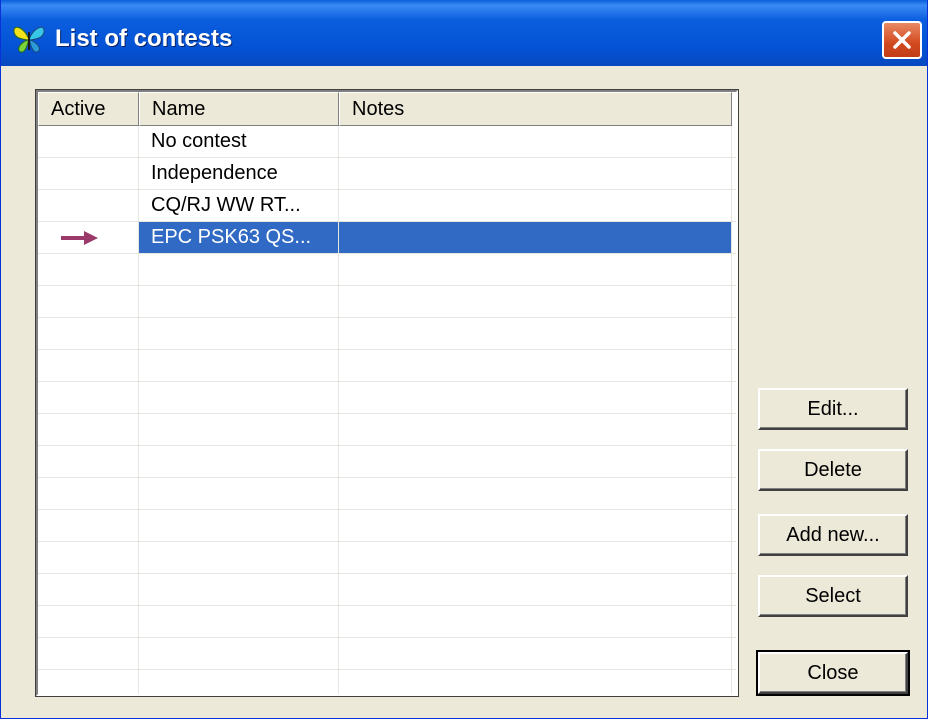 This screenshot has width=928, height=719. Describe the element at coordinates (833, 596) in the screenshot. I see `select-button: Select` at that location.